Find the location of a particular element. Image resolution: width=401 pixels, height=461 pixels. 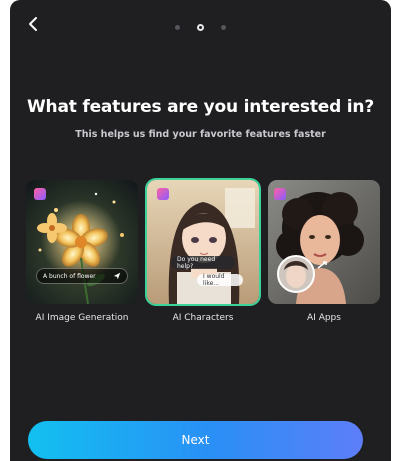

page-title: What features are you interested in? is located at coordinates (200, 107).